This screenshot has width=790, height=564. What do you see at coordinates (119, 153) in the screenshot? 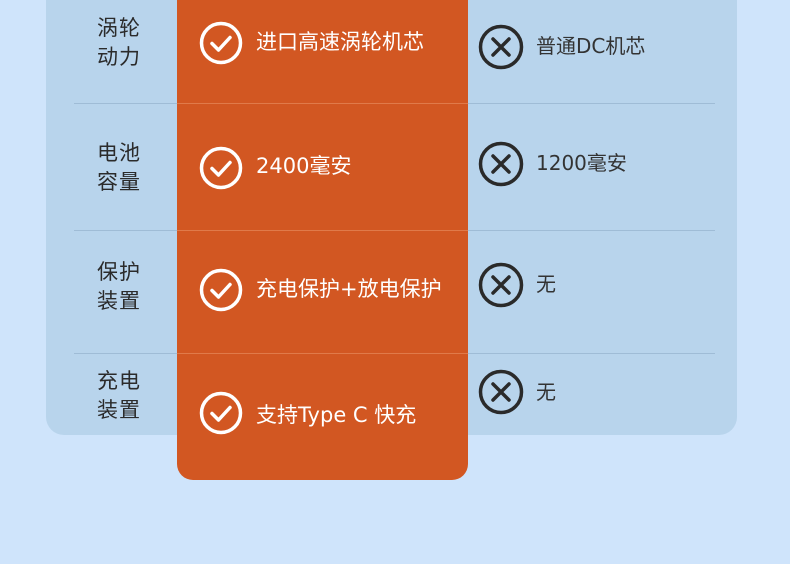
I see `row-label-line: 电池` at bounding box center [119, 153].